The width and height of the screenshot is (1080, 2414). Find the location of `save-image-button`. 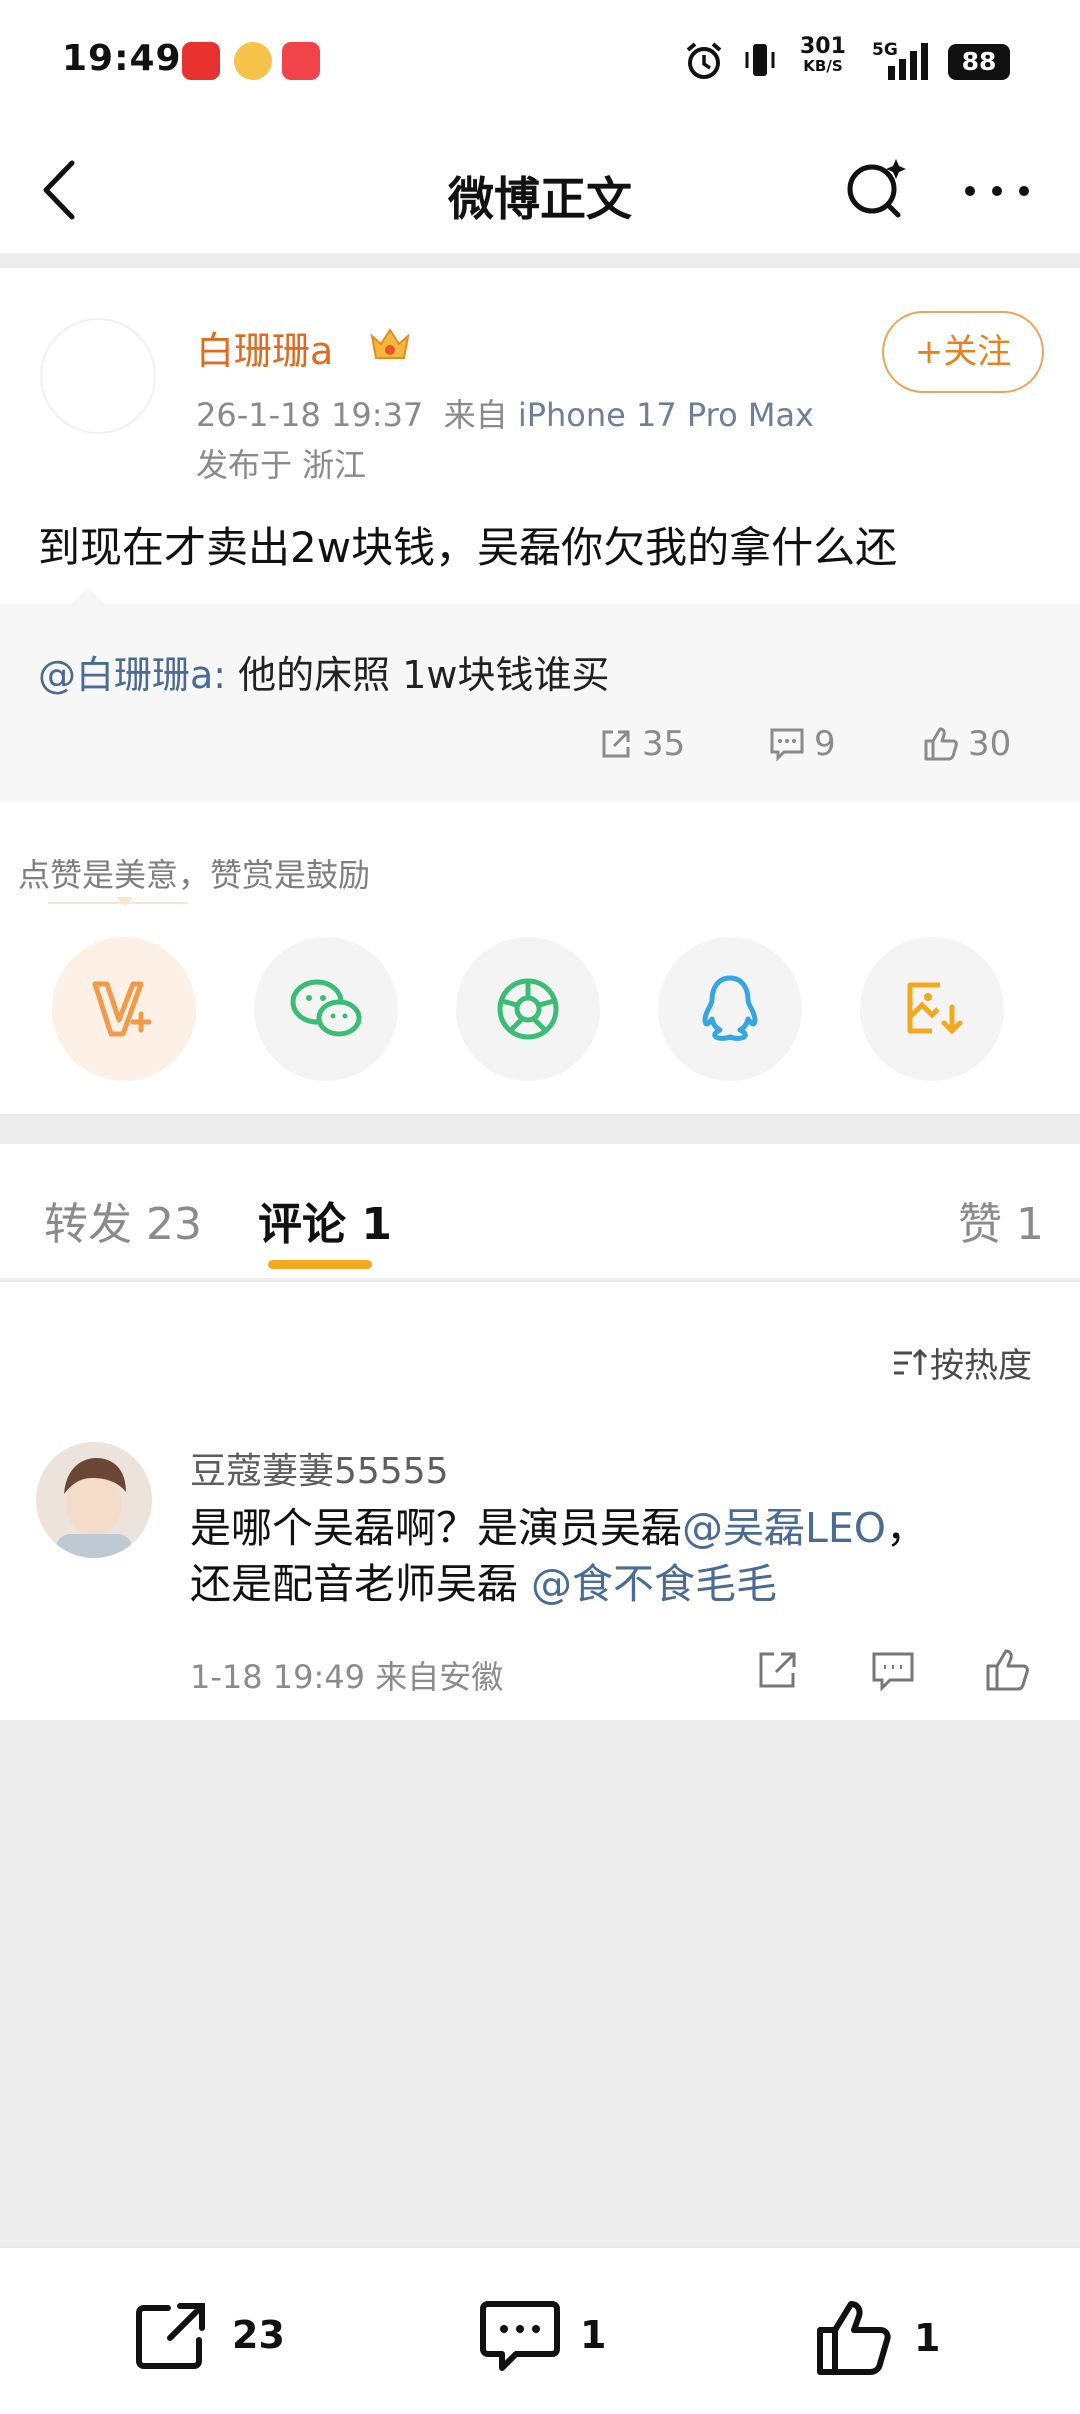

save-image-button is located at coordinates (932, 1009).